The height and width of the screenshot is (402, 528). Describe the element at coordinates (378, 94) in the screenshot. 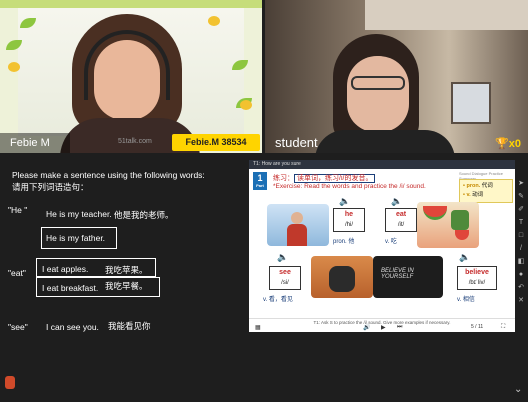

I see `student-face` at that location.